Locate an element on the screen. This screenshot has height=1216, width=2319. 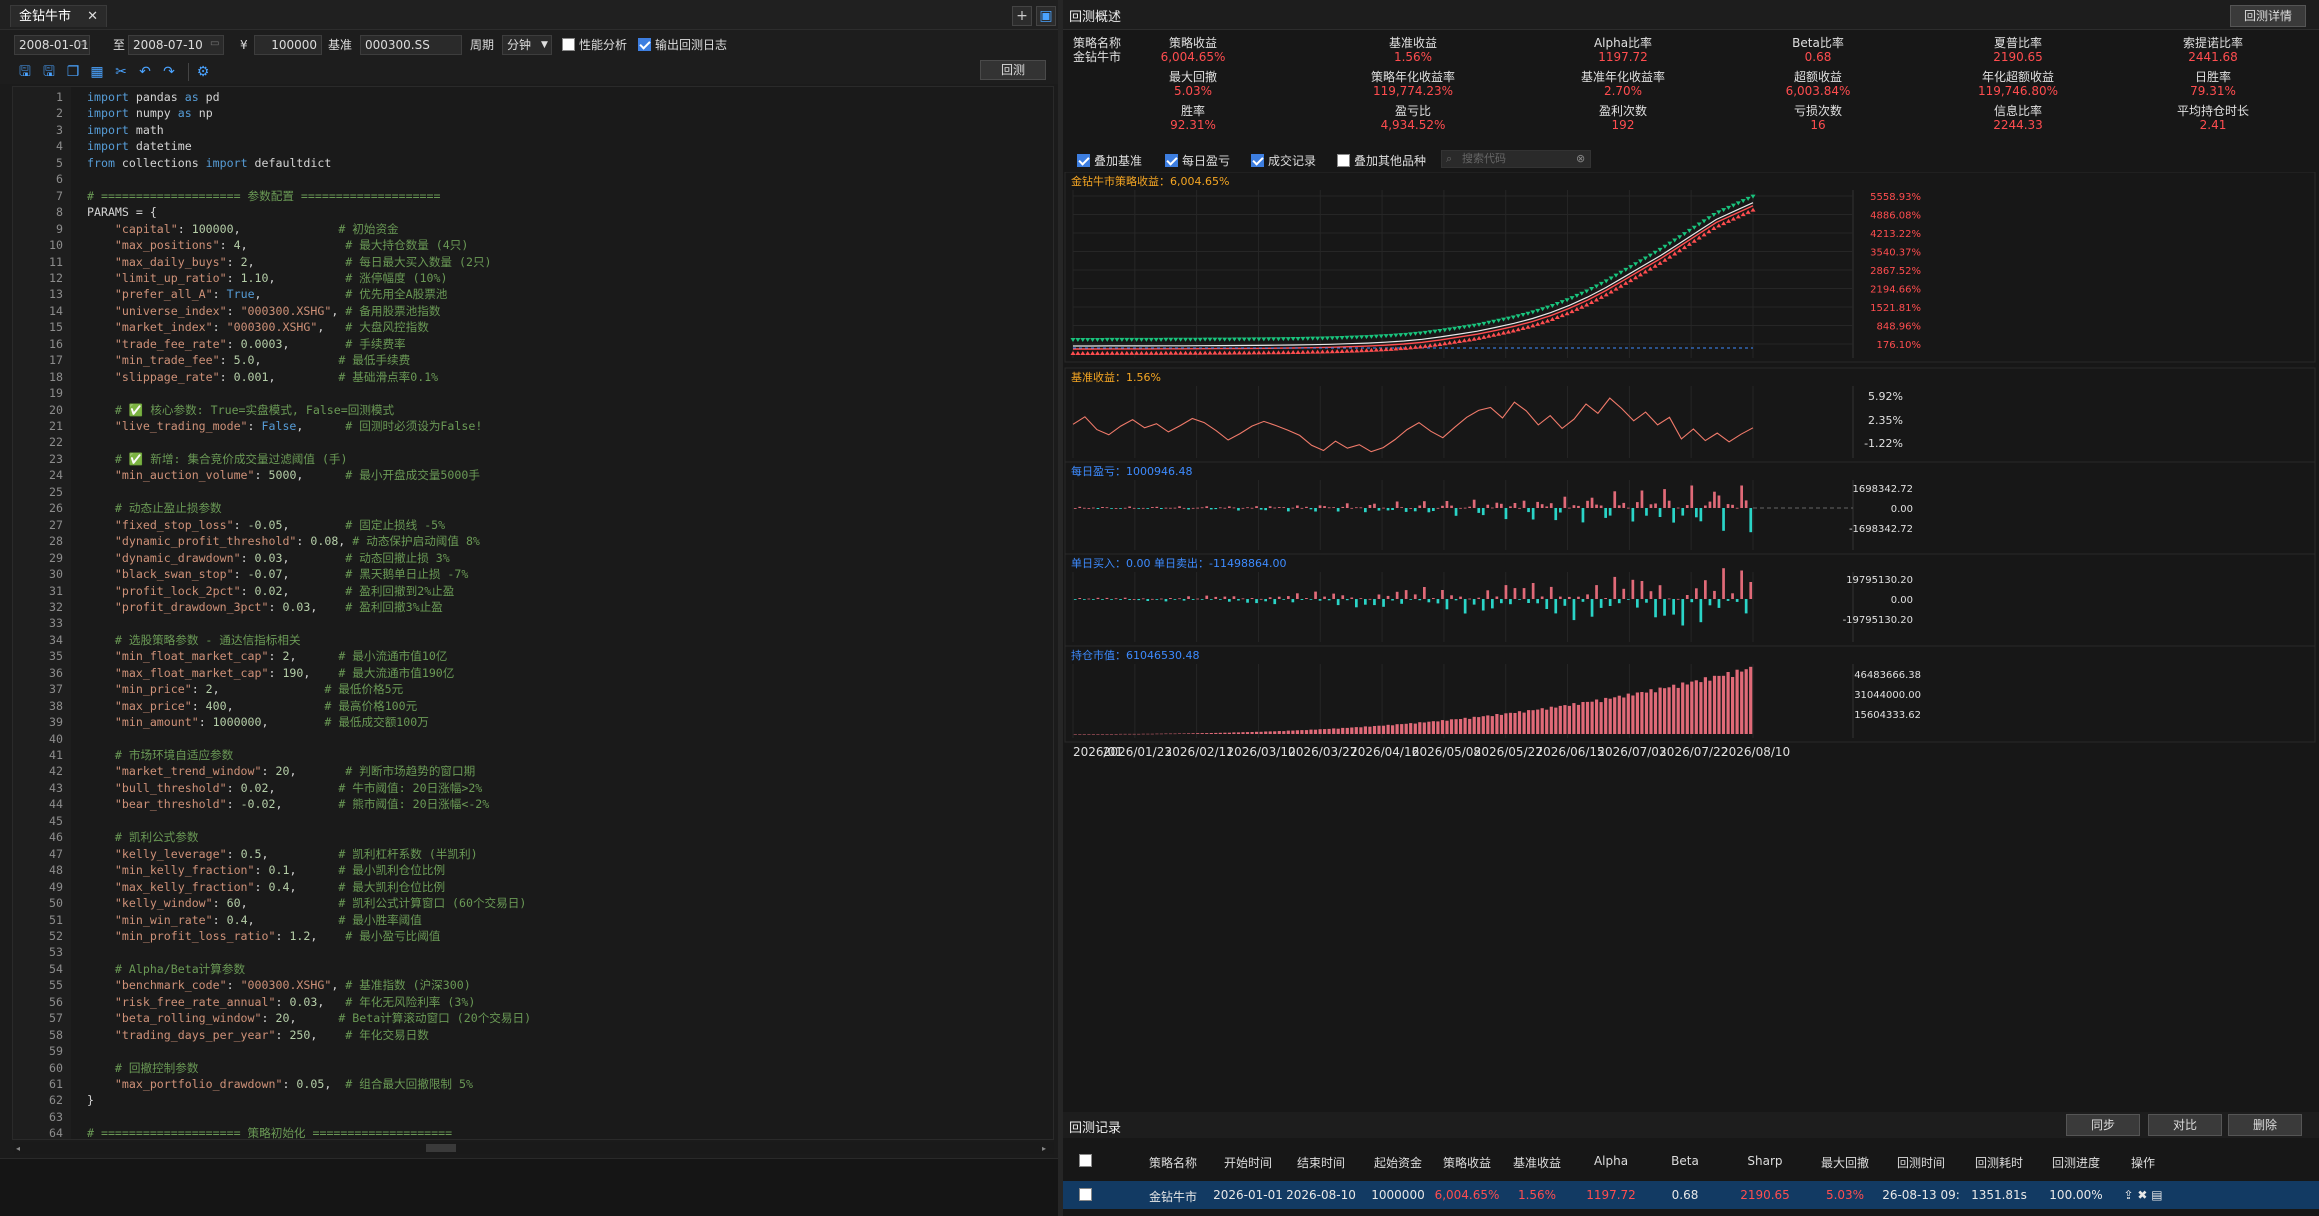
scroll-left-icon: ◂ is located at coordinates (18, 1148).